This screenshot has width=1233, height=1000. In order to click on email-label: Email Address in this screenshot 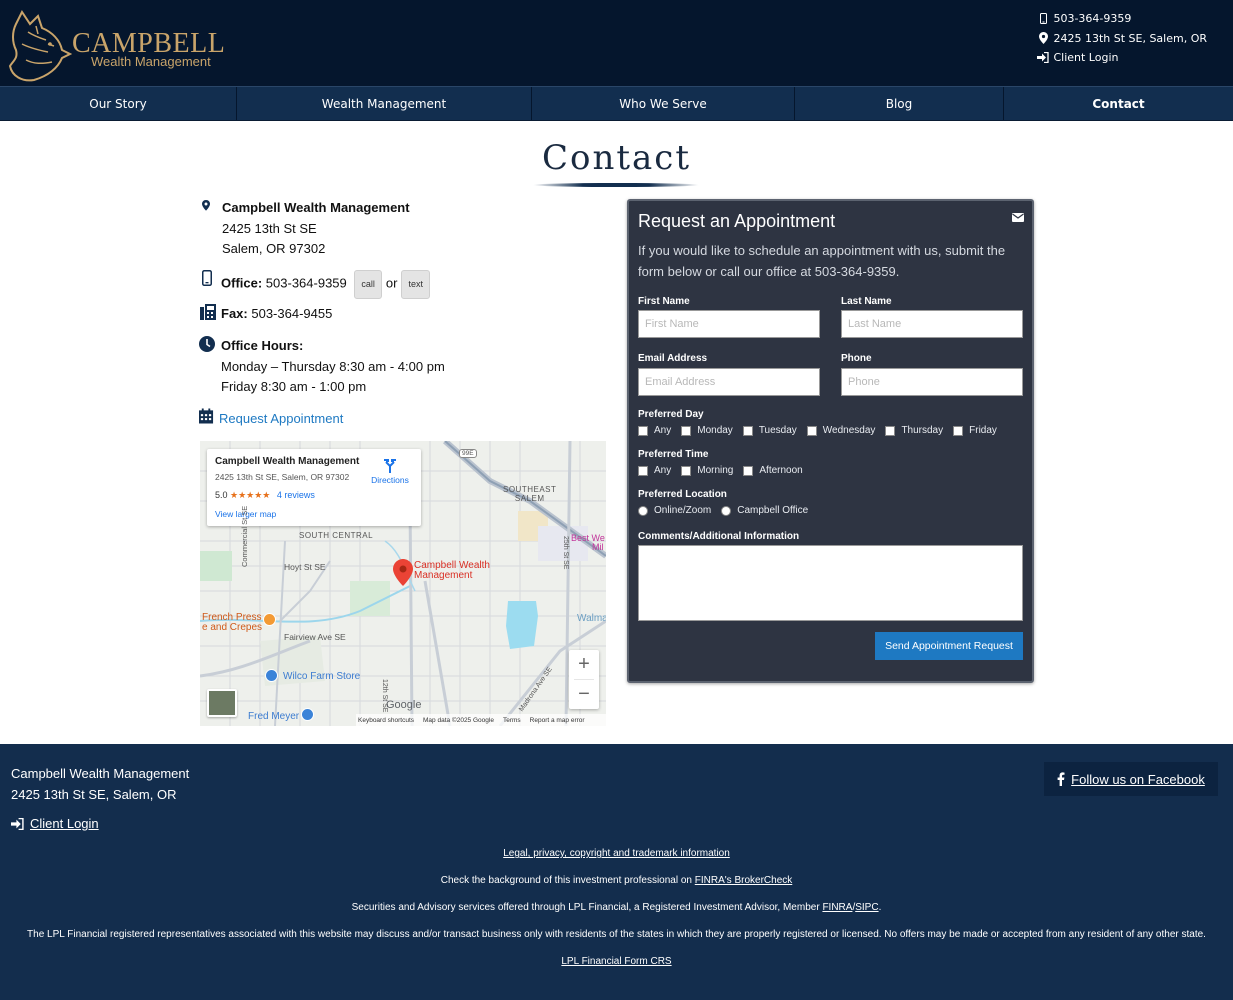, I will do `click(673, 358)`.